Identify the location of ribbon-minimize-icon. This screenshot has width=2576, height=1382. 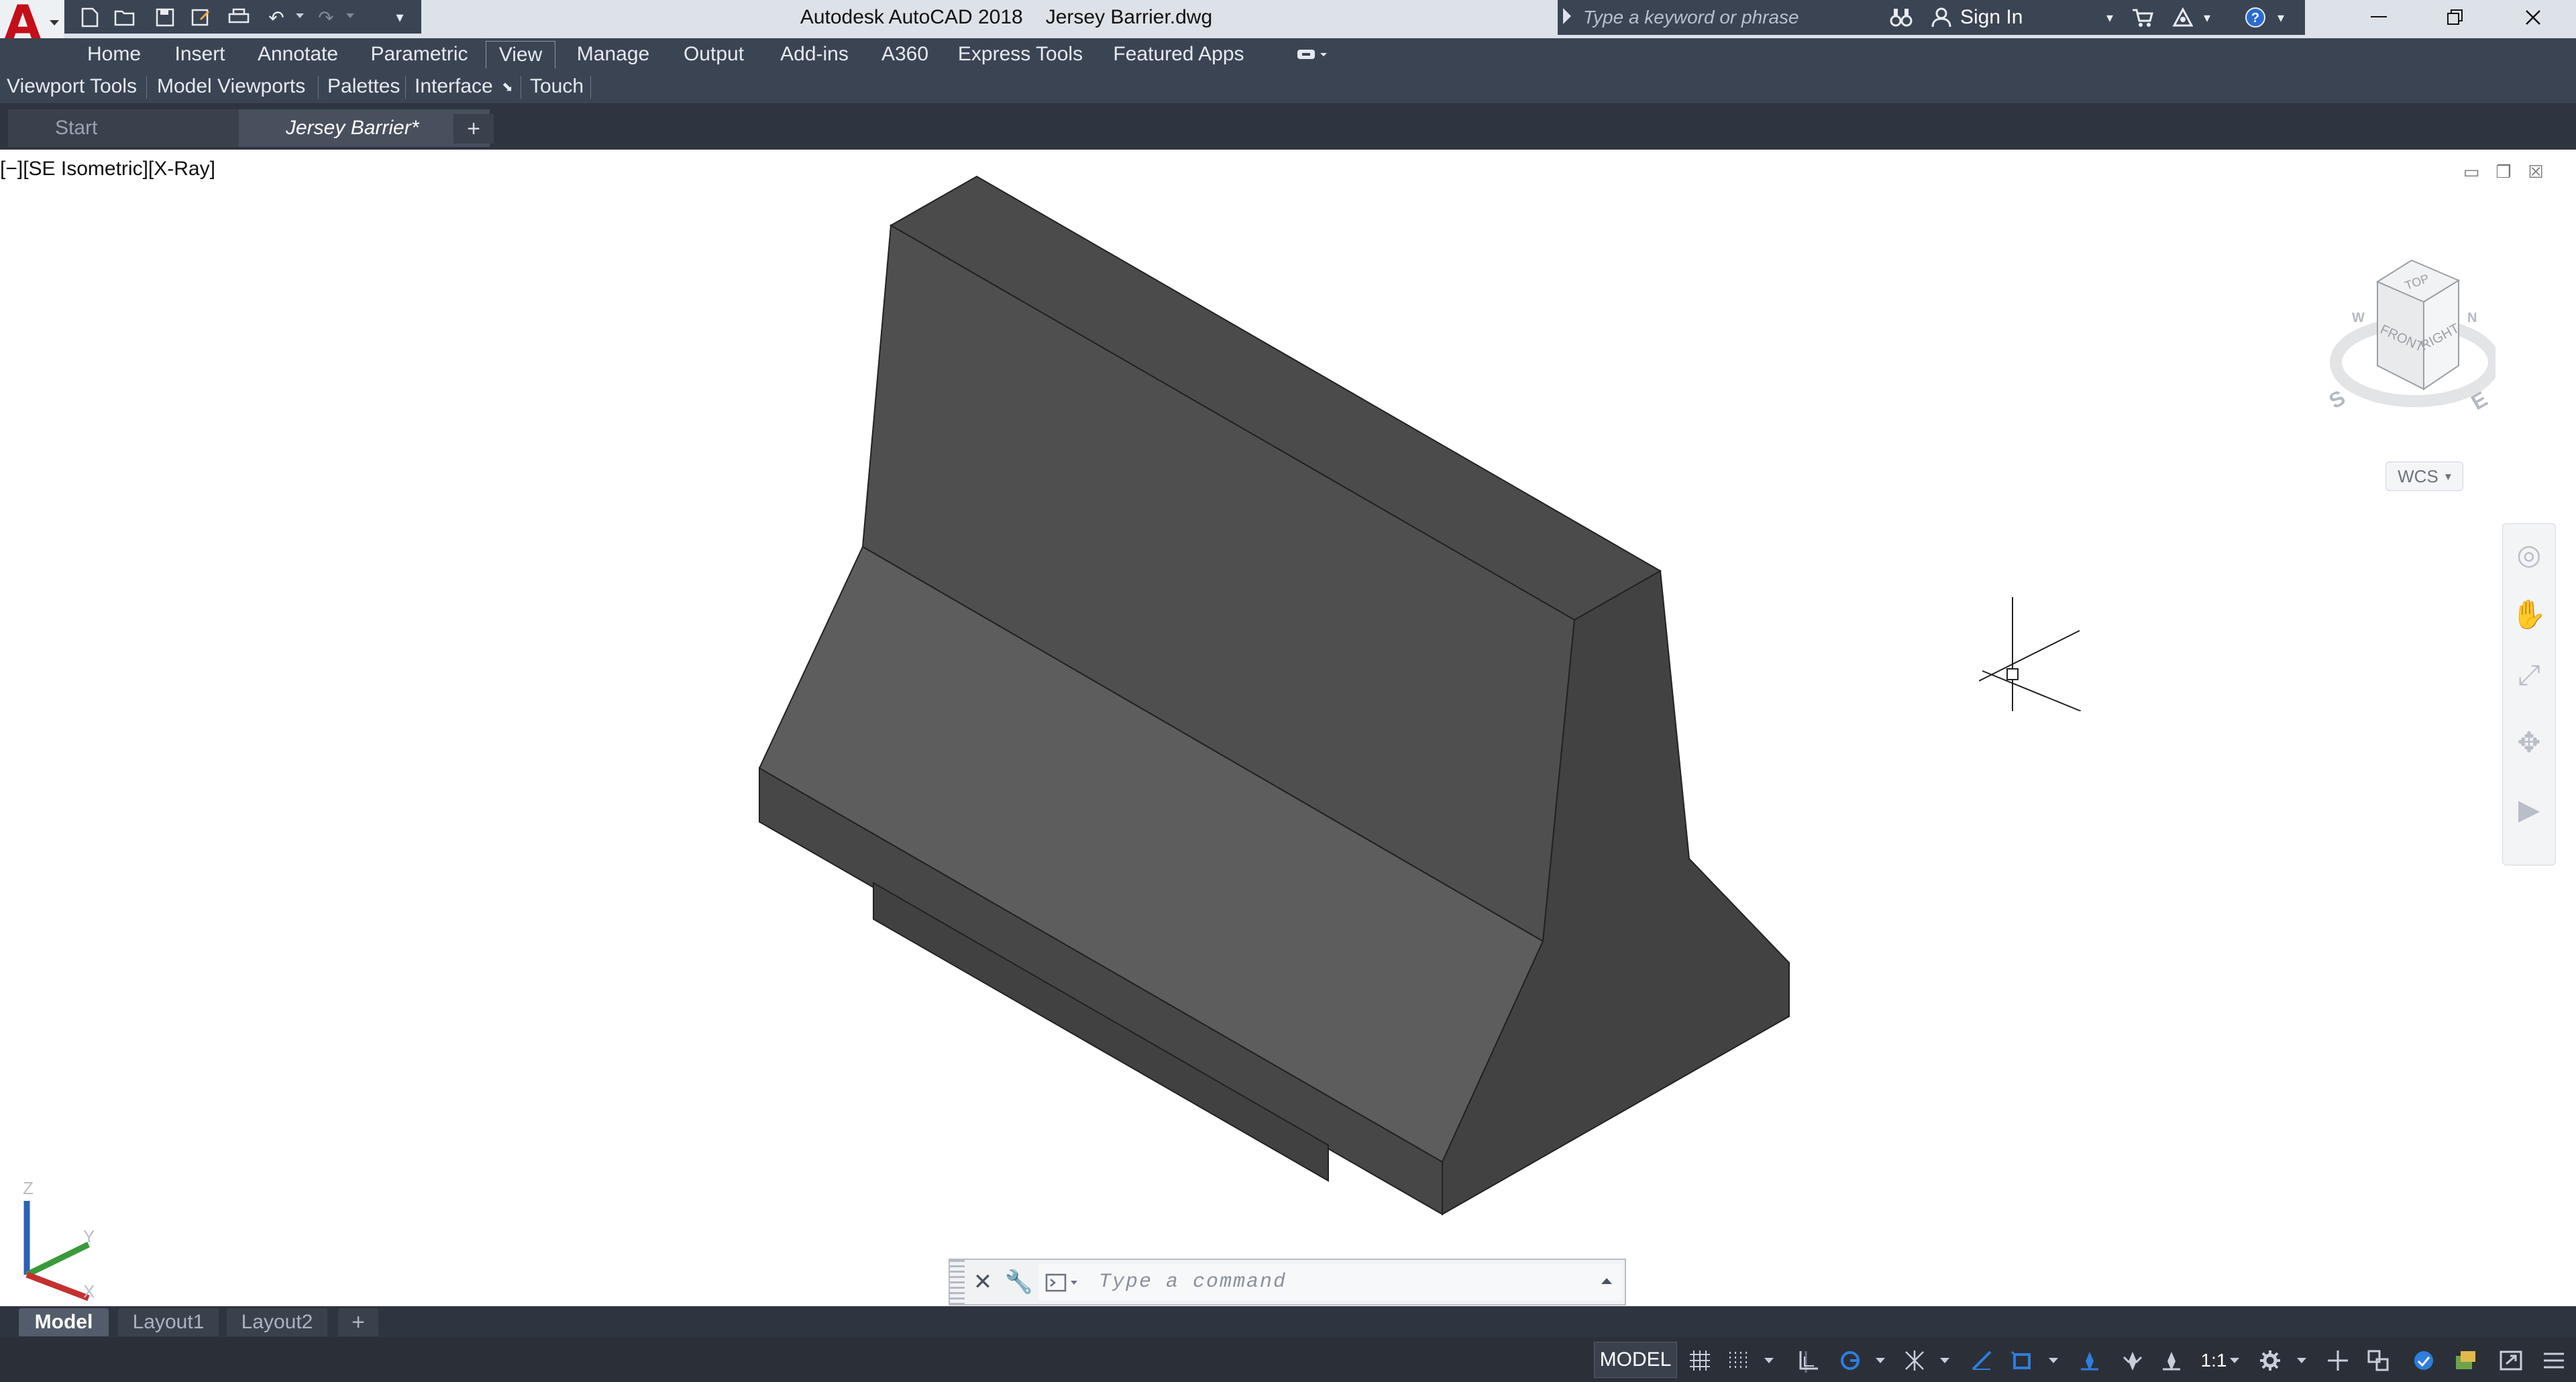
(1311, 54).